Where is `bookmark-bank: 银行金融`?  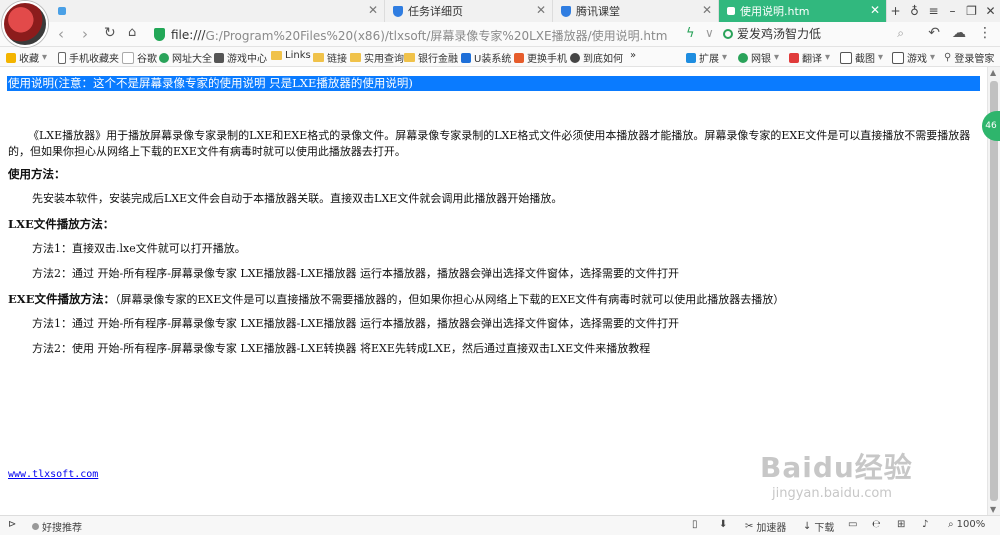 bookmark-bank: 银行金融 is located at coordinates (431, 57).